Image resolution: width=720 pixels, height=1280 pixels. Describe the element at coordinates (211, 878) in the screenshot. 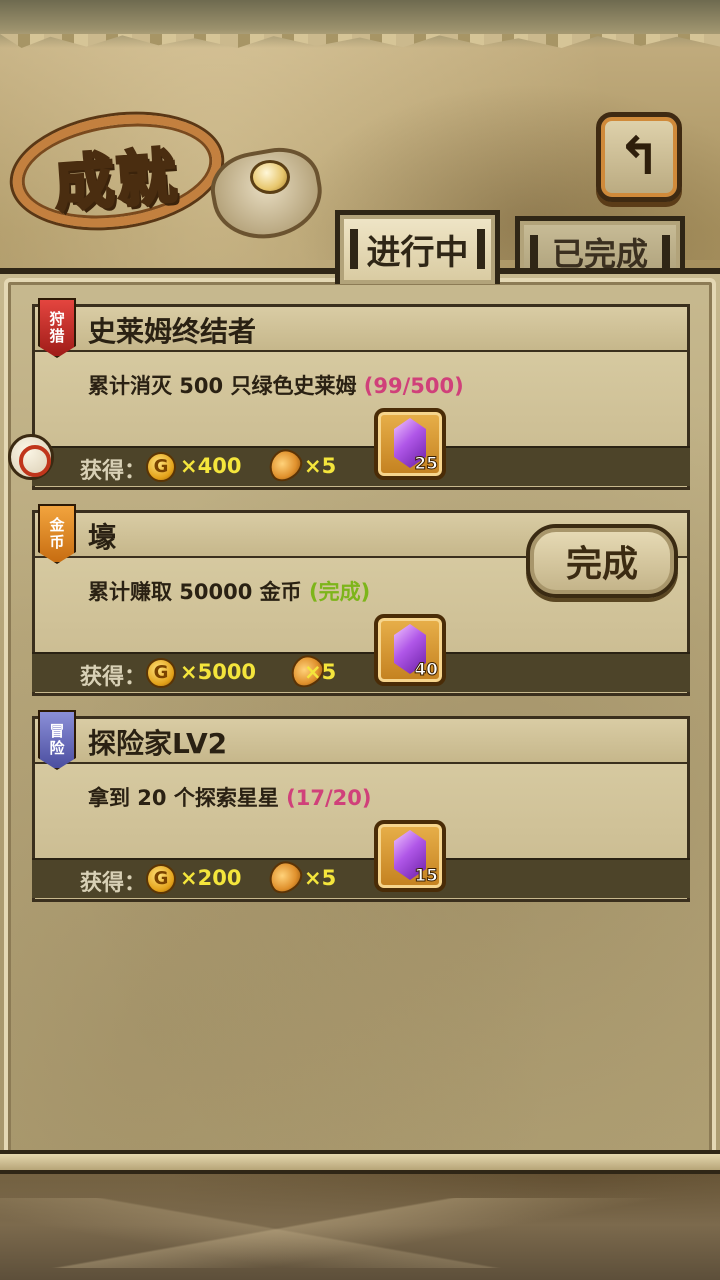

I see `coin-reward-amount: ×200` at that location.